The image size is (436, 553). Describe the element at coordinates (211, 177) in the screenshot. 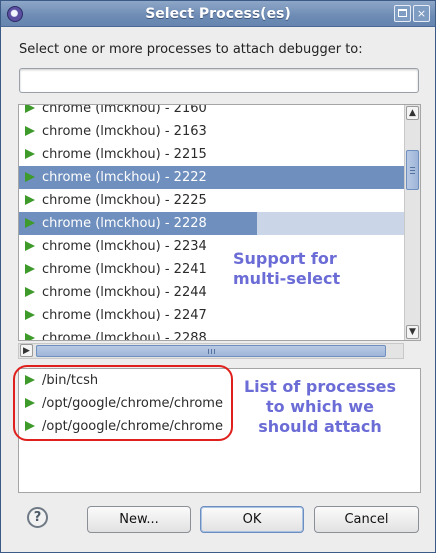

I see `process-row: chrome (lmckhou) - 2222` at that location.